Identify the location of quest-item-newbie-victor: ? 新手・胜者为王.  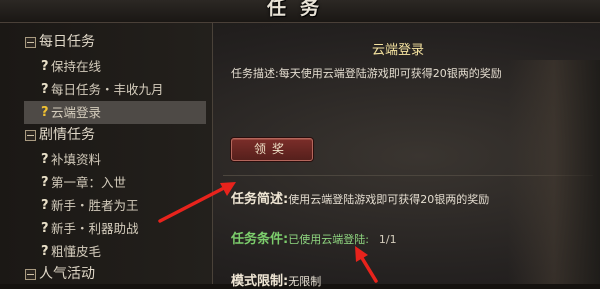
(114, 205).